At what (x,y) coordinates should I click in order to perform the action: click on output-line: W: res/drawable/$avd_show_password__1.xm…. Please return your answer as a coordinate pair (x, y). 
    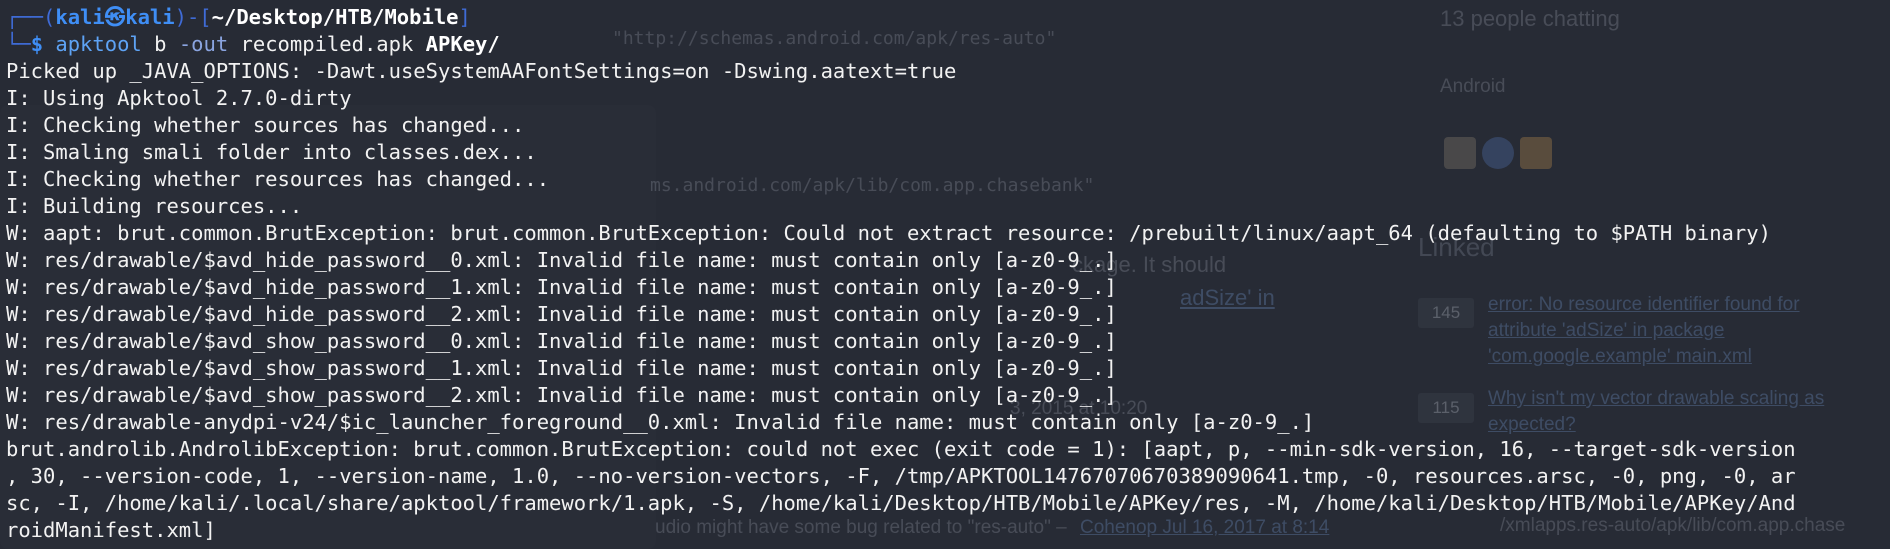
    Looking at the image, I should click on (561, 368).